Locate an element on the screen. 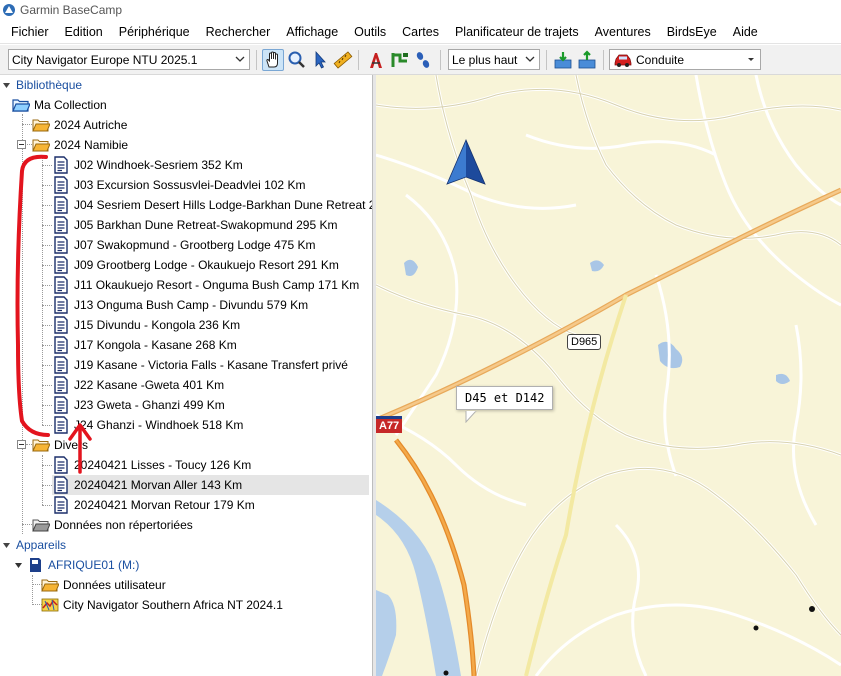  tree-item-folder-autriche: 2024 Autriche is located at coordinates (80, 125).